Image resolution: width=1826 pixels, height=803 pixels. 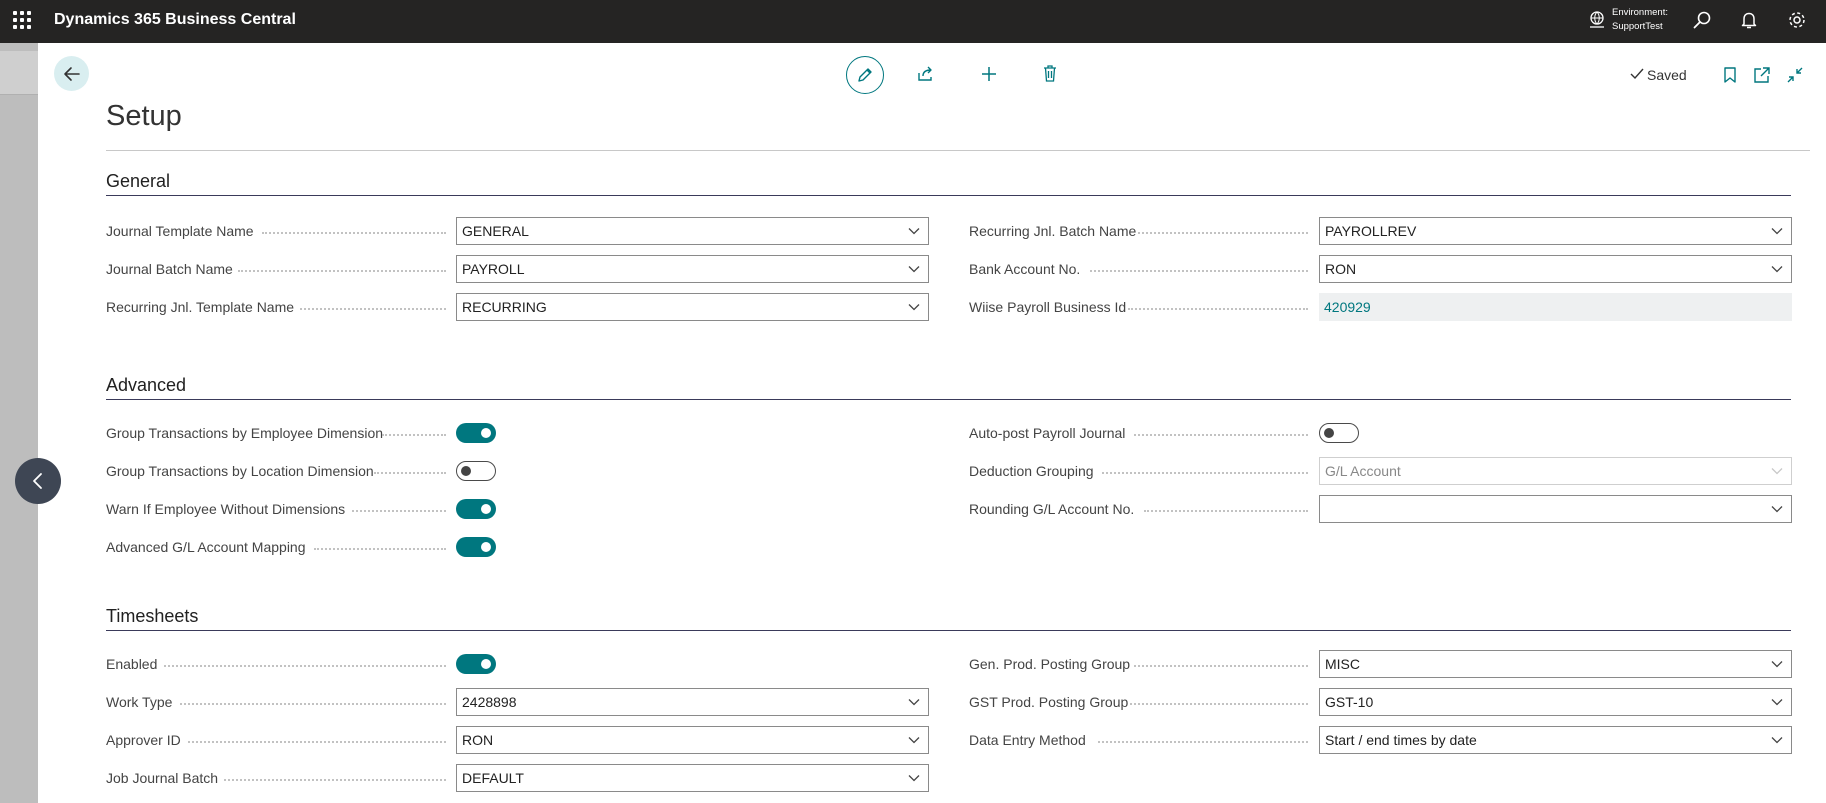 What do you see at coordinates (493, 778) in the screenshot?
I see `field-value: DEFAULT` at bounding box center [493, 778].